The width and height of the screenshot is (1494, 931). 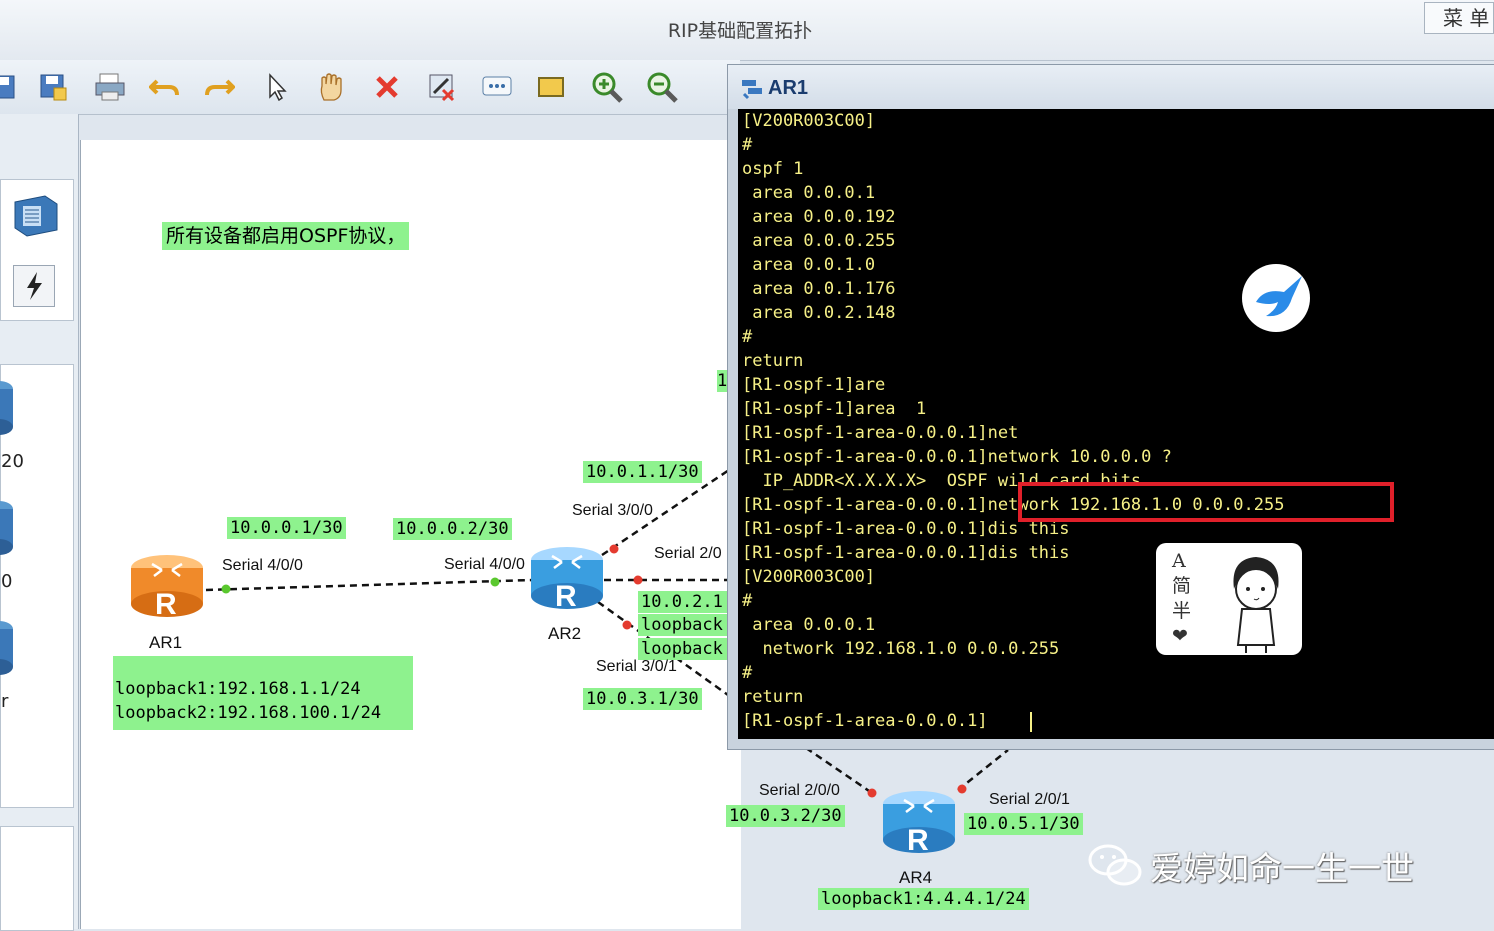 I want to click on cartoon-sticker: A 简 半 ❤, so click(x=1229, y=599).